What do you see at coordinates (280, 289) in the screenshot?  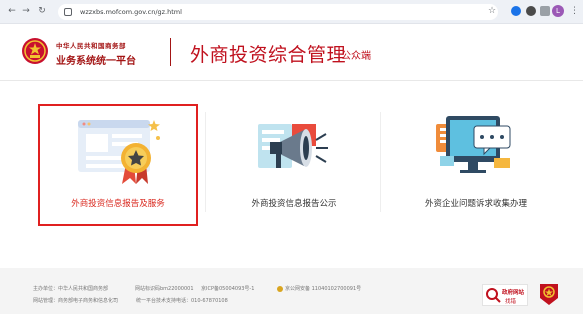 I see `police-badge-icon` at bounding box center [280, 289].